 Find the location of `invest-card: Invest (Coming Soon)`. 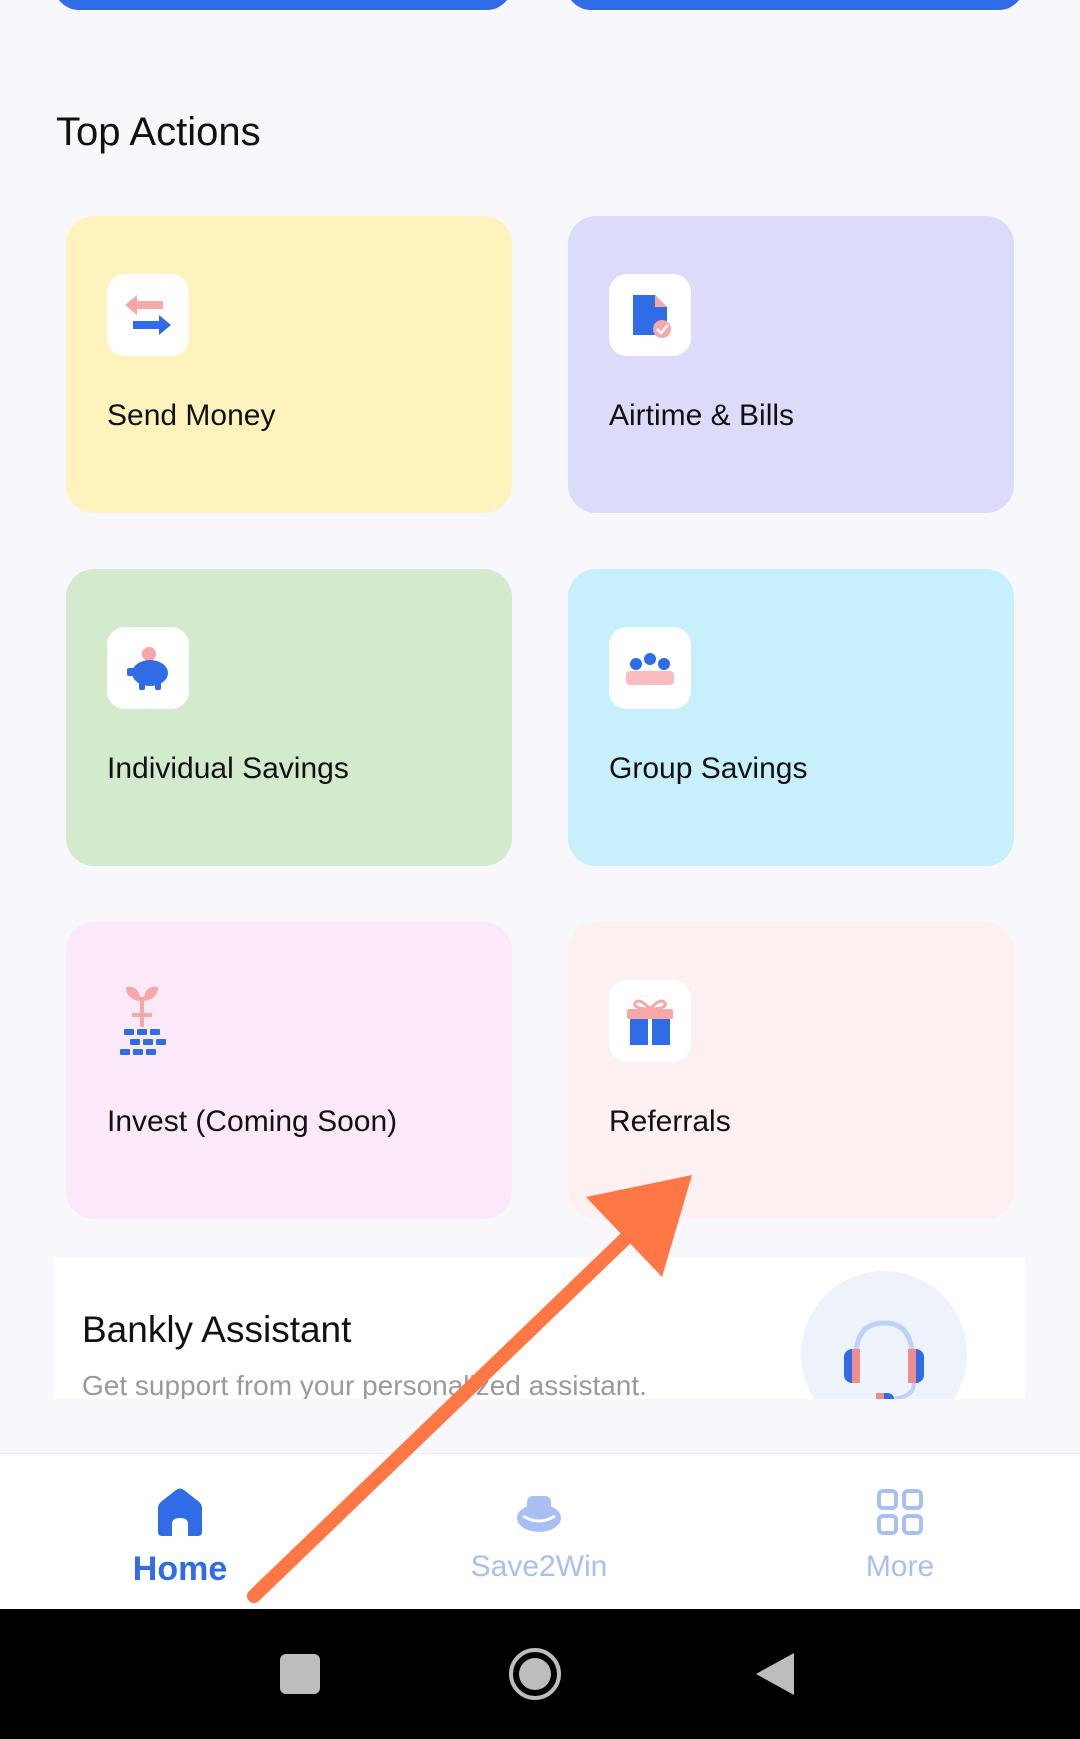

invest-card: Invest (Coming Soon) is located at coordinates (289, 1070).